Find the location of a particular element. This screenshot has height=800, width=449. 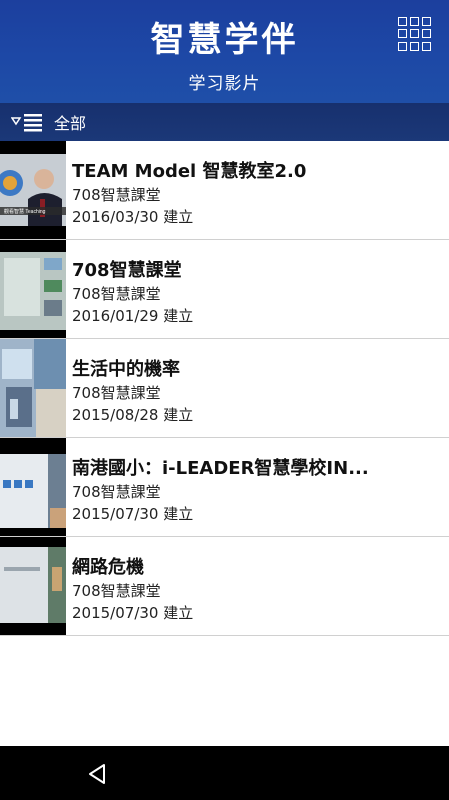

app-header: 智慧学伴 学习影片 is located at coordinates (224, 51).